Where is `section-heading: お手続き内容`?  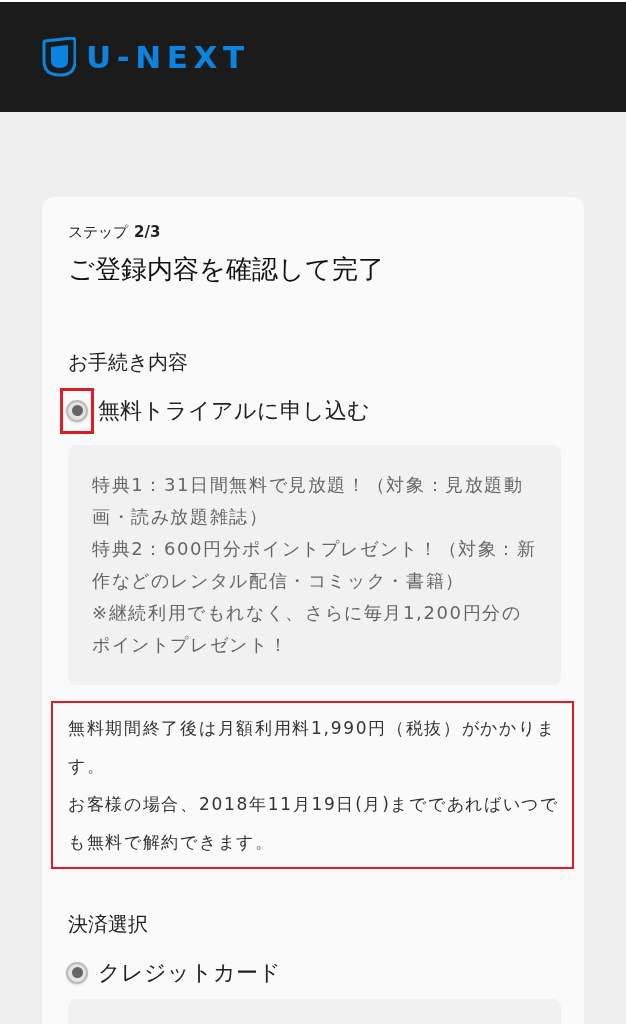
section-heading: お手続き内容 is located at coordinates (128, 362).